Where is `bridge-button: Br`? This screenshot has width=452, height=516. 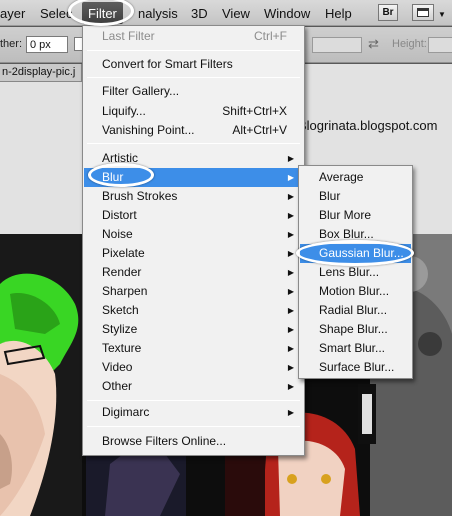 bridge-button: Br is located at coordinates (388, 12).